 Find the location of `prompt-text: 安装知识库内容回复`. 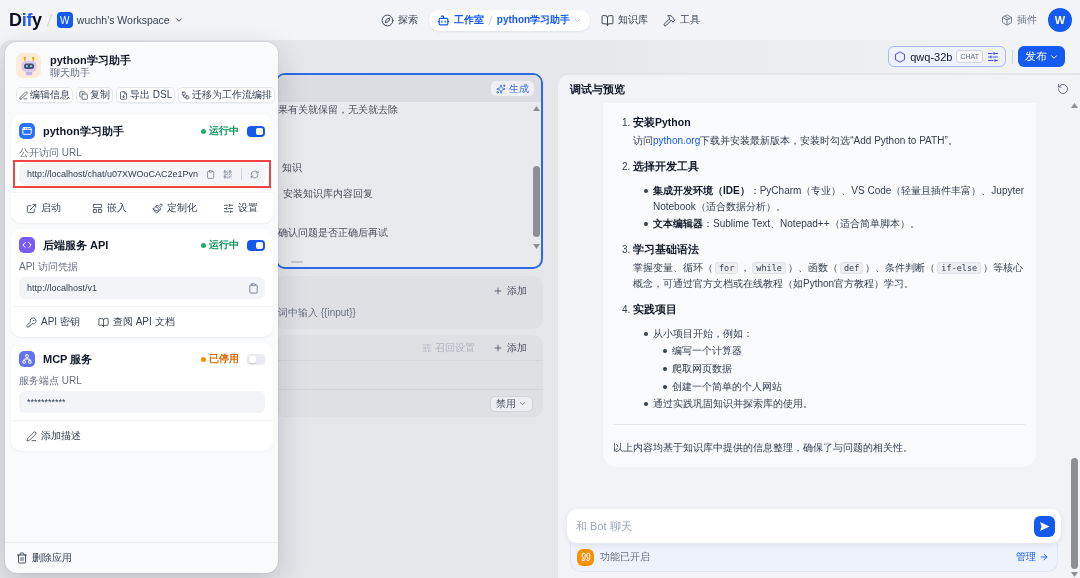

prompt-text: 安装知识库内容回复 is located at coordinates (328, 194).